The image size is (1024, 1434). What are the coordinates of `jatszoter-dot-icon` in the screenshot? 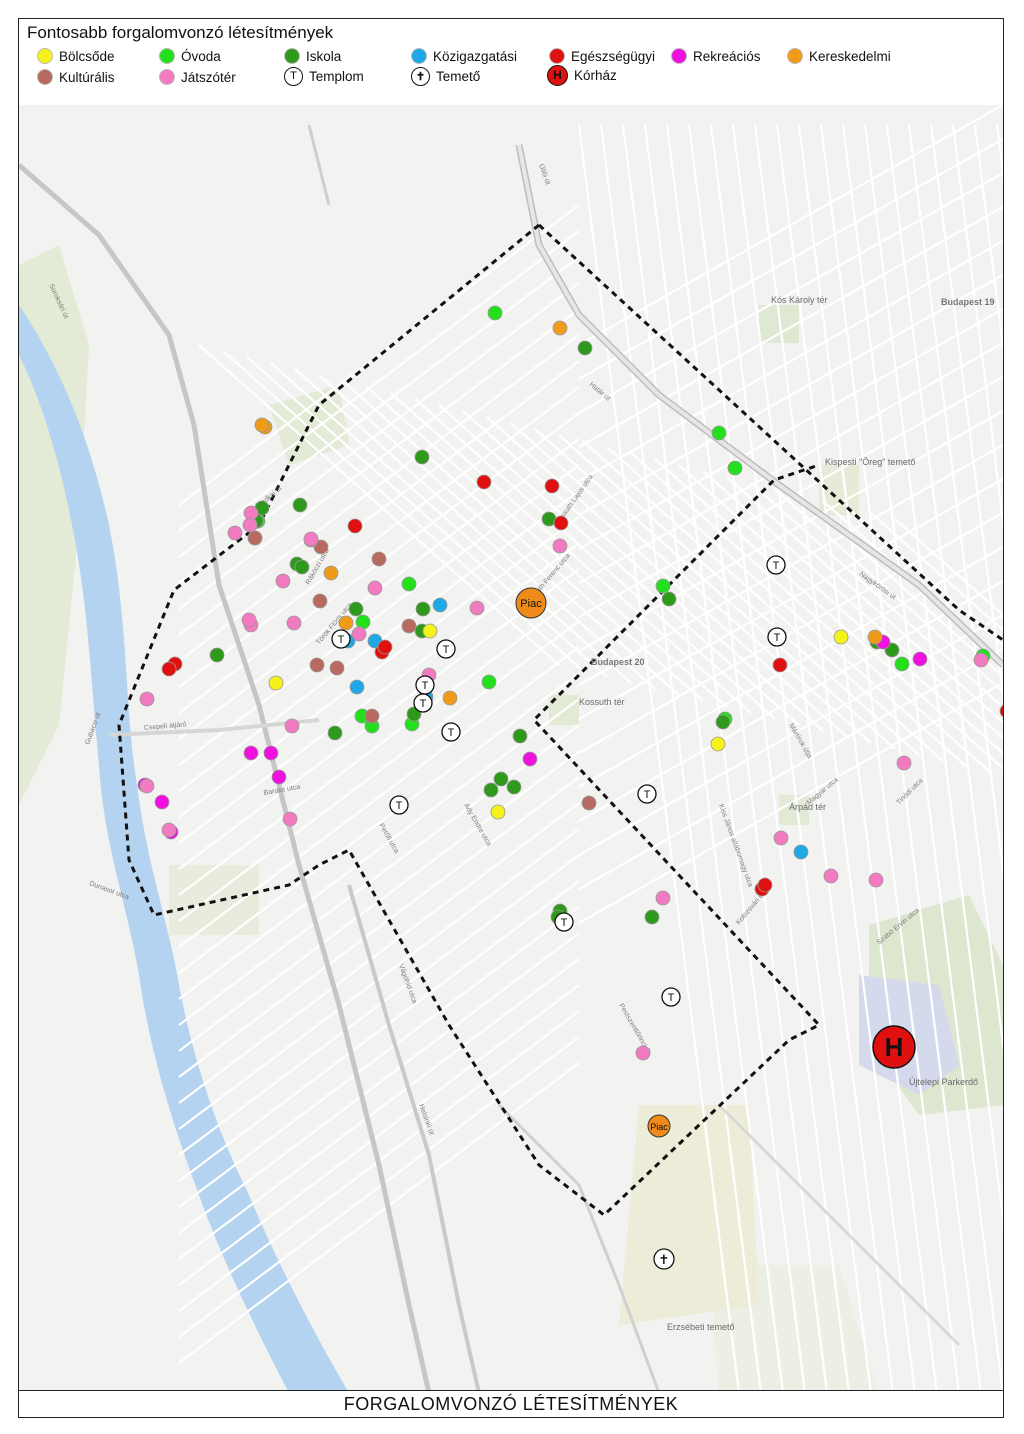 It's located at (167, 77).